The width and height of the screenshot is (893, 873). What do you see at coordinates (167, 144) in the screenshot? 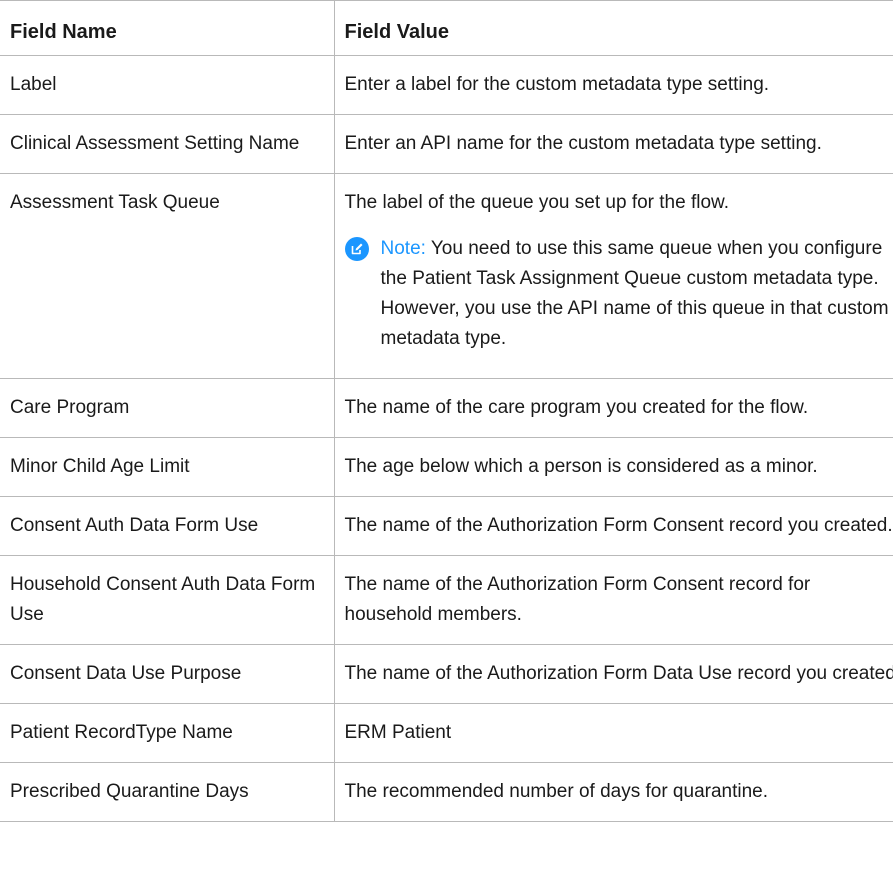
I see `field-name-cell: Clinical Assessment Setting Name` at bounding box center [167, 144].